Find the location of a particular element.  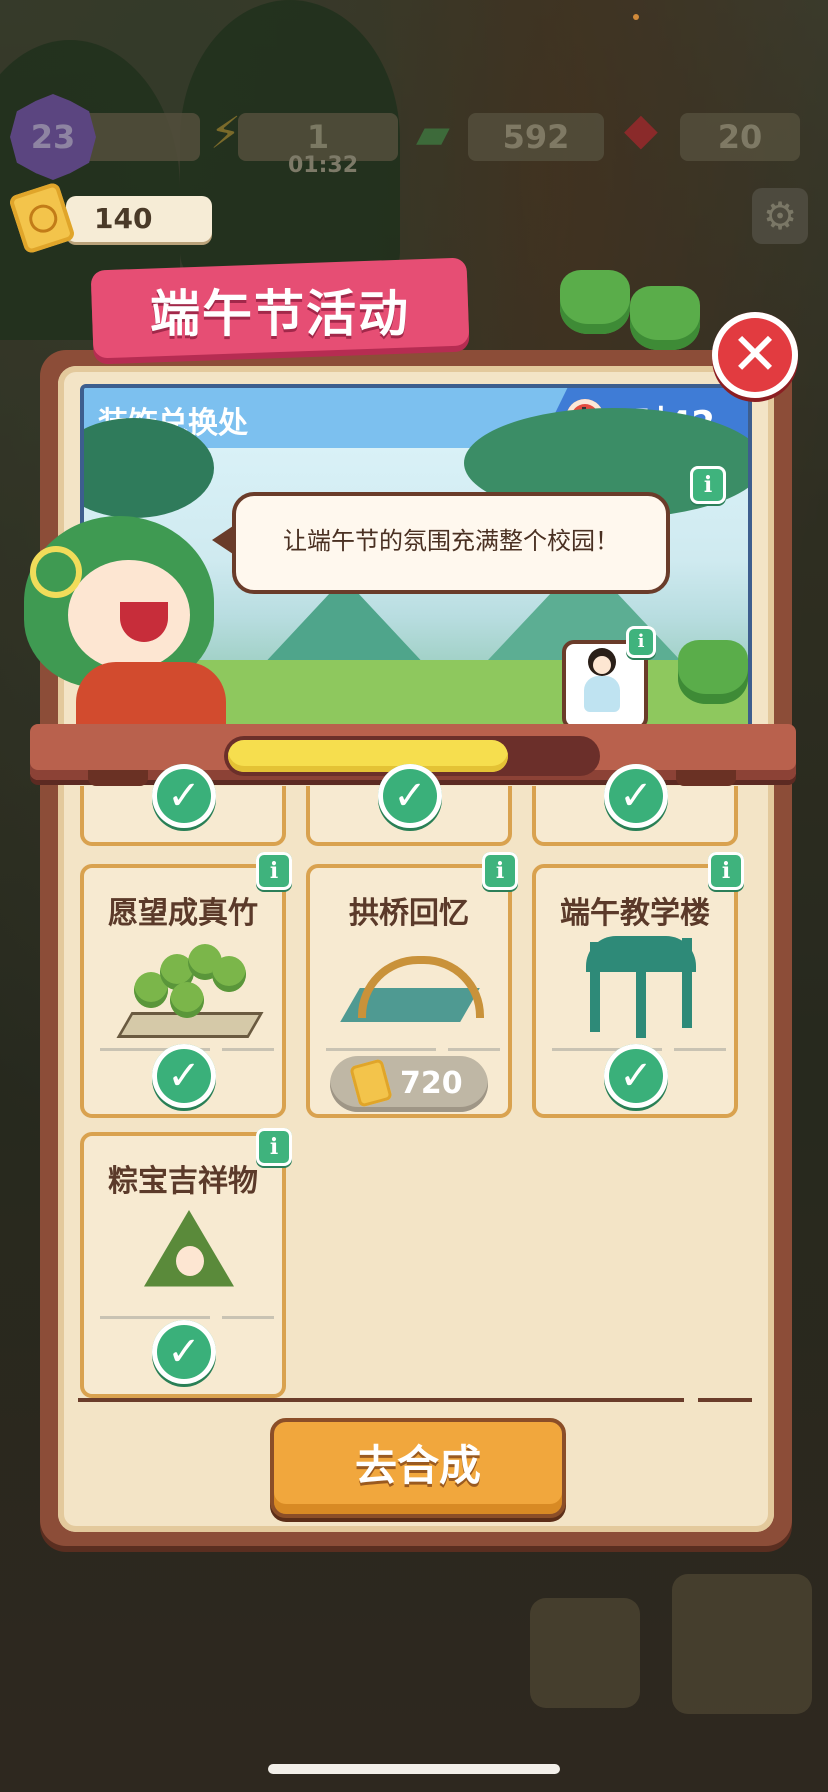

speech-text: 让端午节的氛围充满整个校园！ is located at coordinates (451, 541).